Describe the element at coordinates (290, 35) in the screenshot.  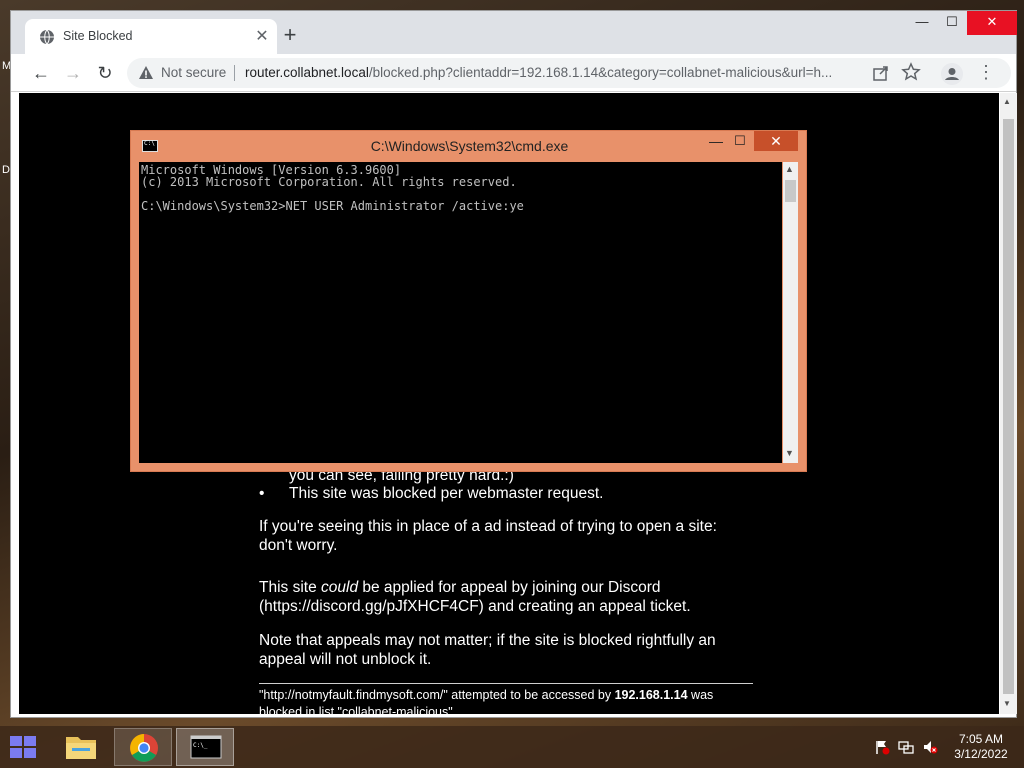
I see `new-tab-button: +` at that location.